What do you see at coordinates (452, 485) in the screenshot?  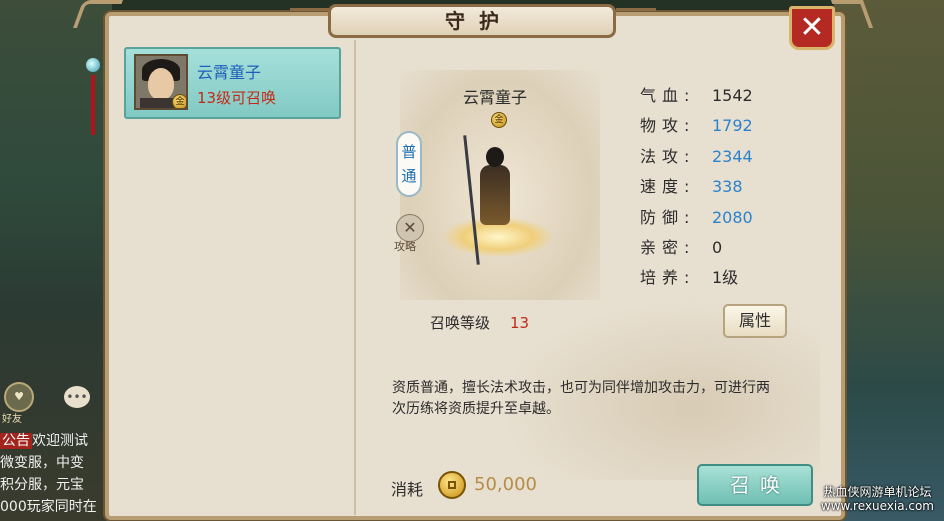 I see `gold-coin-icon` at bounding box center [452, 485].